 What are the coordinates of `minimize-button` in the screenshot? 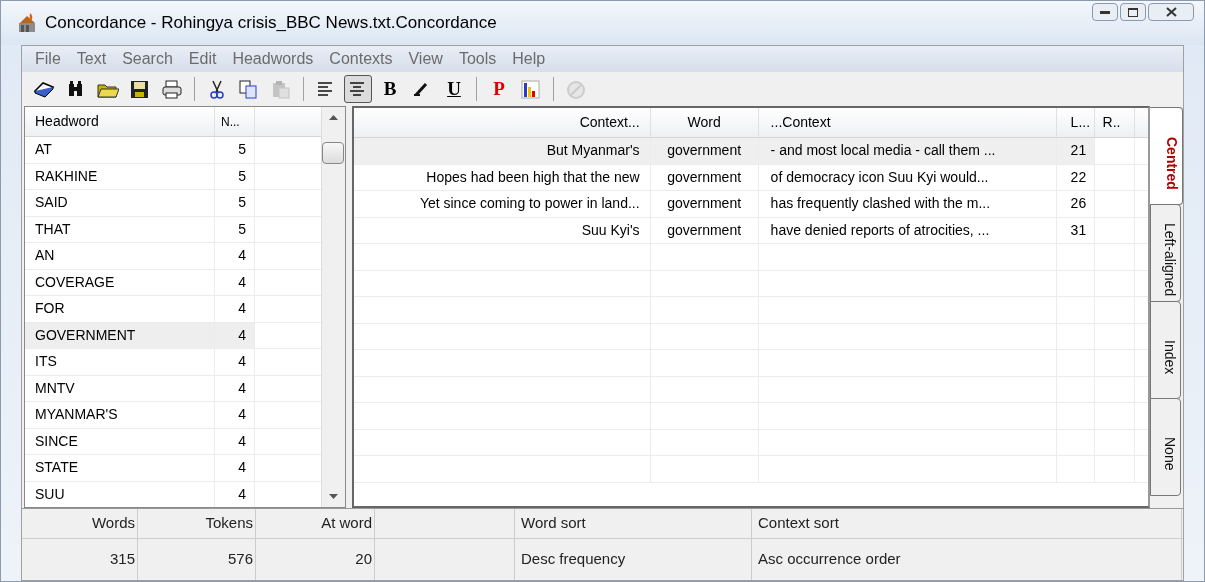 It's located at (1105, 12).